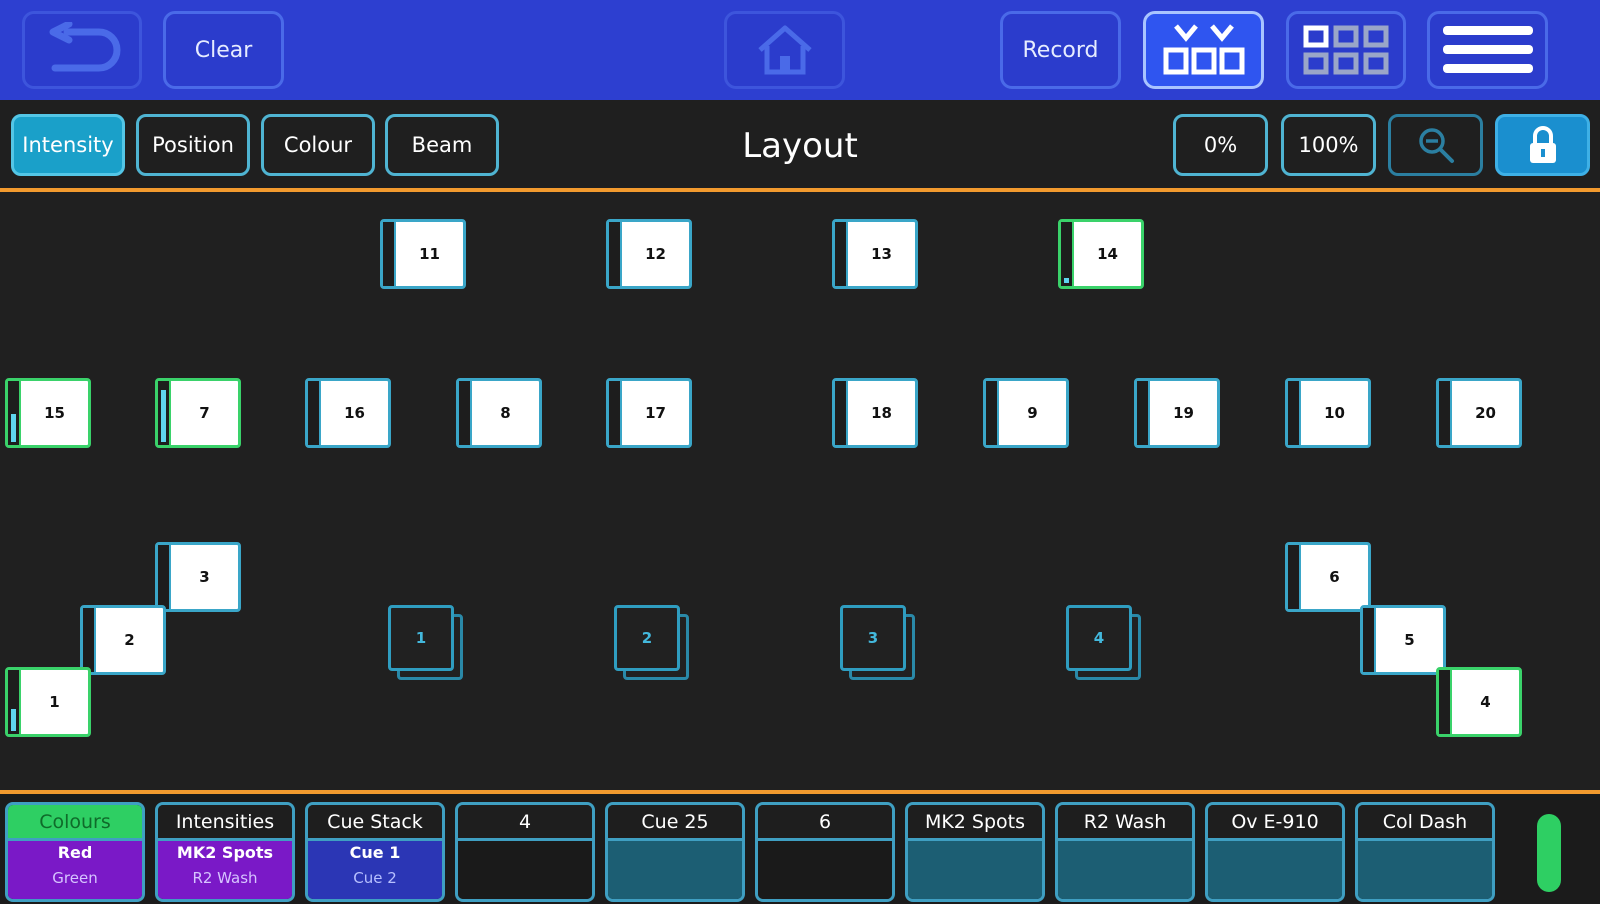  Describe the element at coordinates (1026, 413) in the screenshot. I see `fixture-tile: 9` at that location.